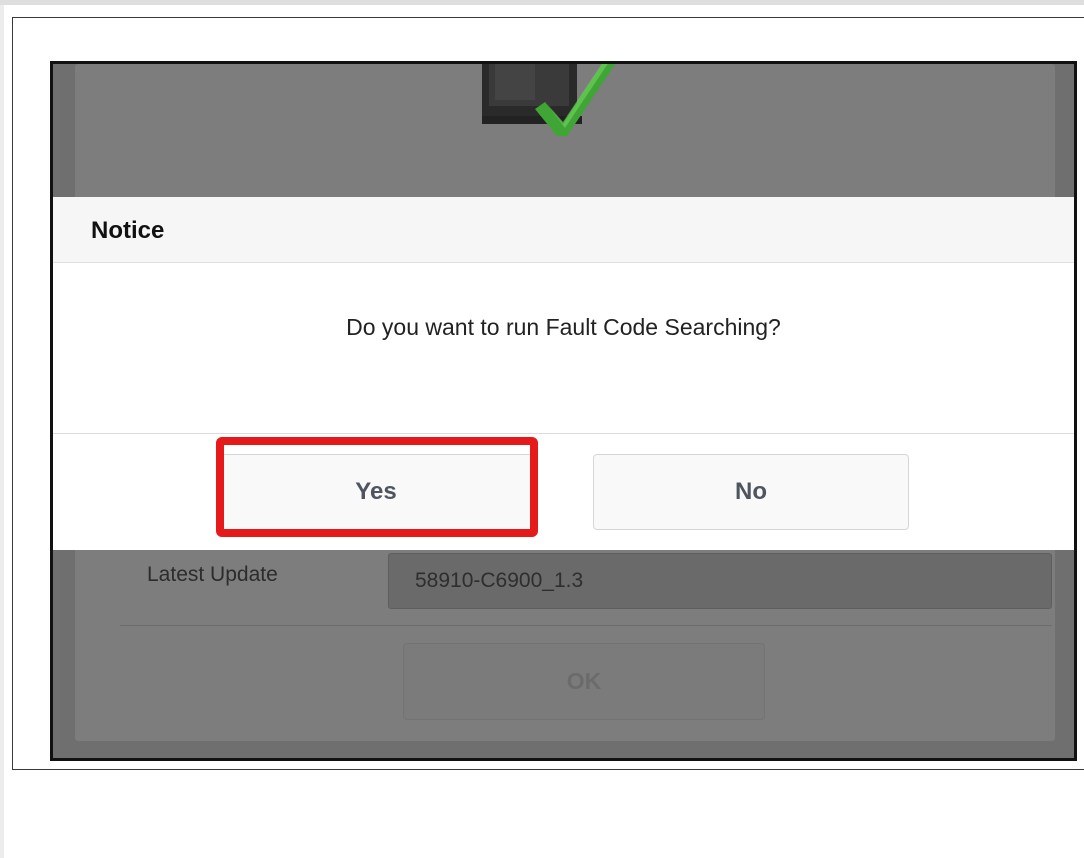 Image resolution: width=1084 pixels, height=858 pixels. I want to click on dialog-message: Do you want to run Fault Code Searching?, so click(563, 327).